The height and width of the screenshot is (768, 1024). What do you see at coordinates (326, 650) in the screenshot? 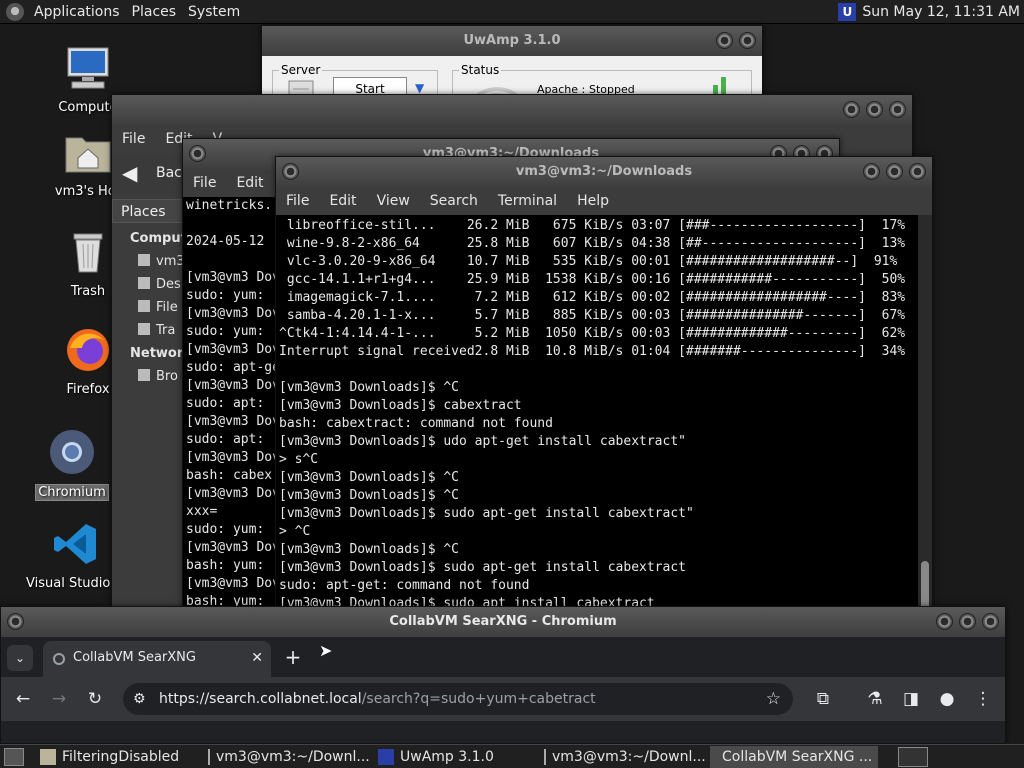
I see `mouse-cursor-icon: ➤` at bounding box center [326, 650].